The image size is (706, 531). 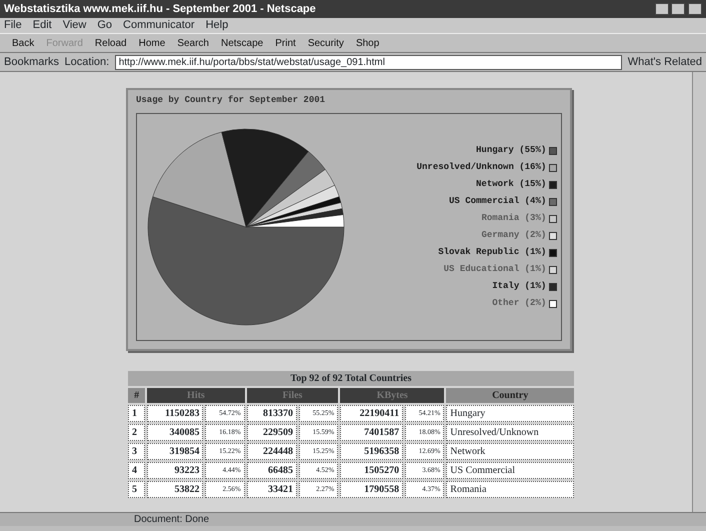 What do you see at coordinates (272, 489) in the screenshot?
I see `table-cell: 33421` at bounding box center [272, 489].